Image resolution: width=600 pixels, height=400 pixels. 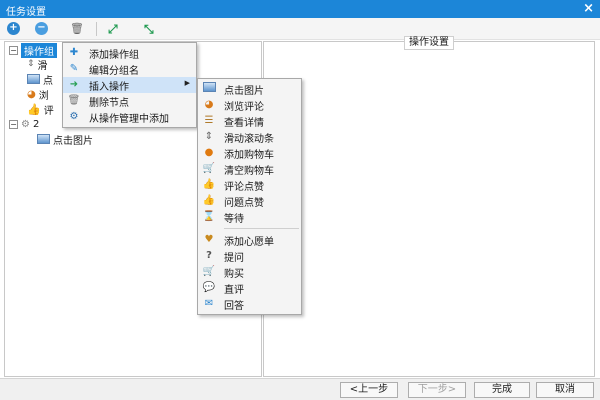 I want to click on minus-icon: −, so click(x=41, y=28).